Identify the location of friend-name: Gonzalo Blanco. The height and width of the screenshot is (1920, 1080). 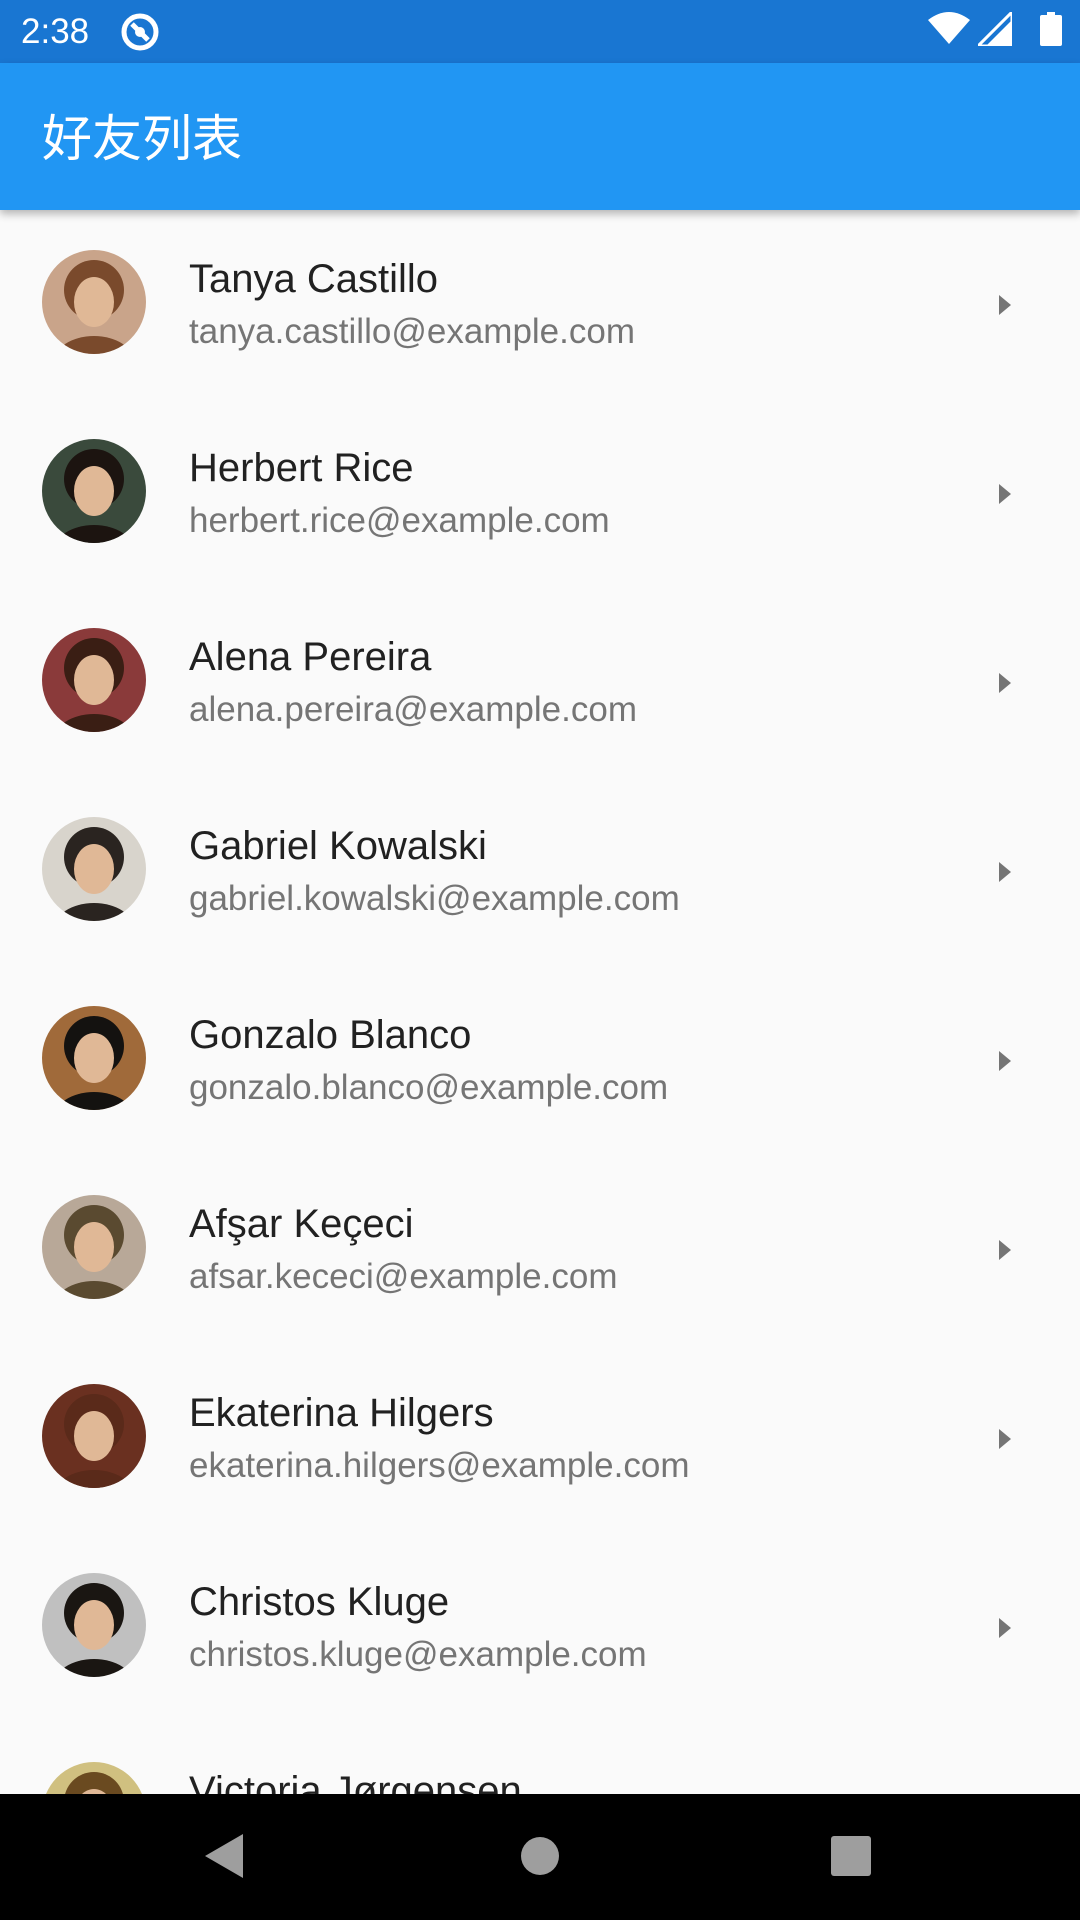
(330, 1035).